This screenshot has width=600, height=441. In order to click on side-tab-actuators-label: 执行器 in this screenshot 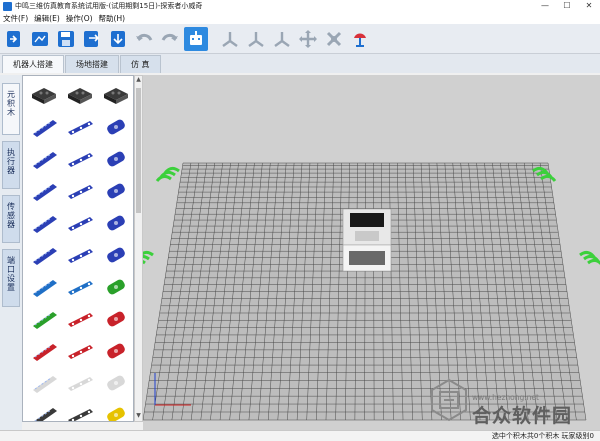, I will do `click(11, 161)`.